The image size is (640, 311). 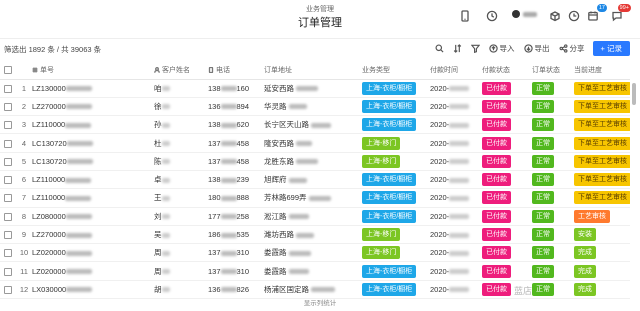 What do you see at coordinates (524, 14) in the screenshot?
I see `user-menu` at bounding box center [524, 14].